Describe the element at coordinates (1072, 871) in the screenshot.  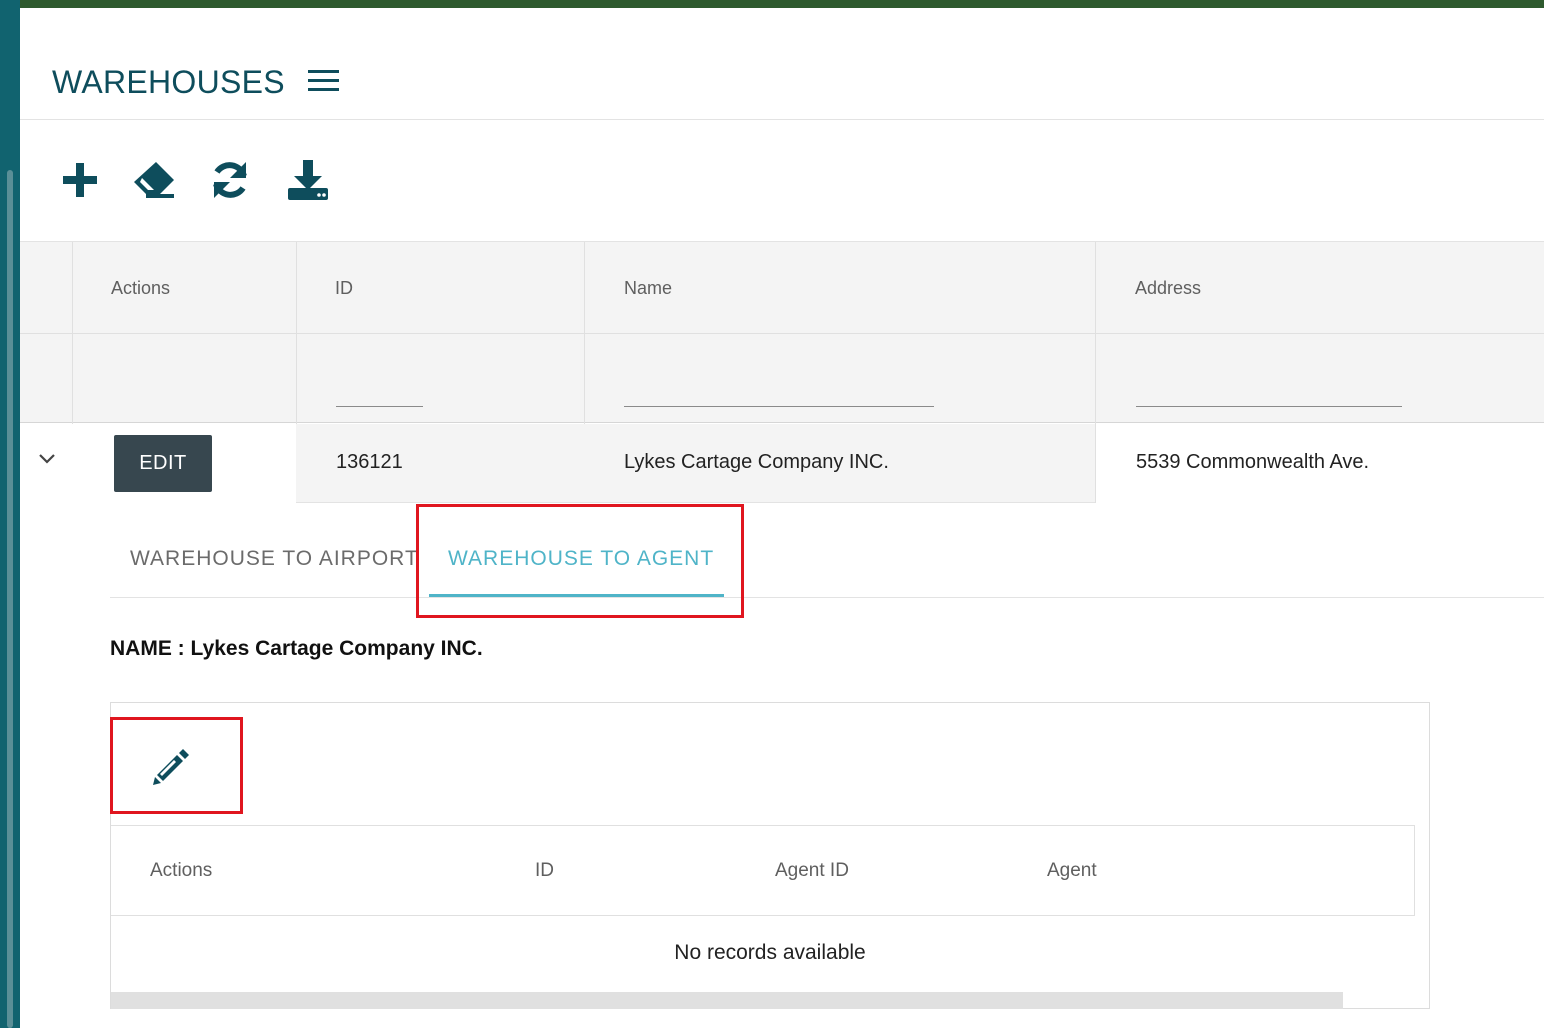
I see `sub-column-header-agent: Agent` at that location.